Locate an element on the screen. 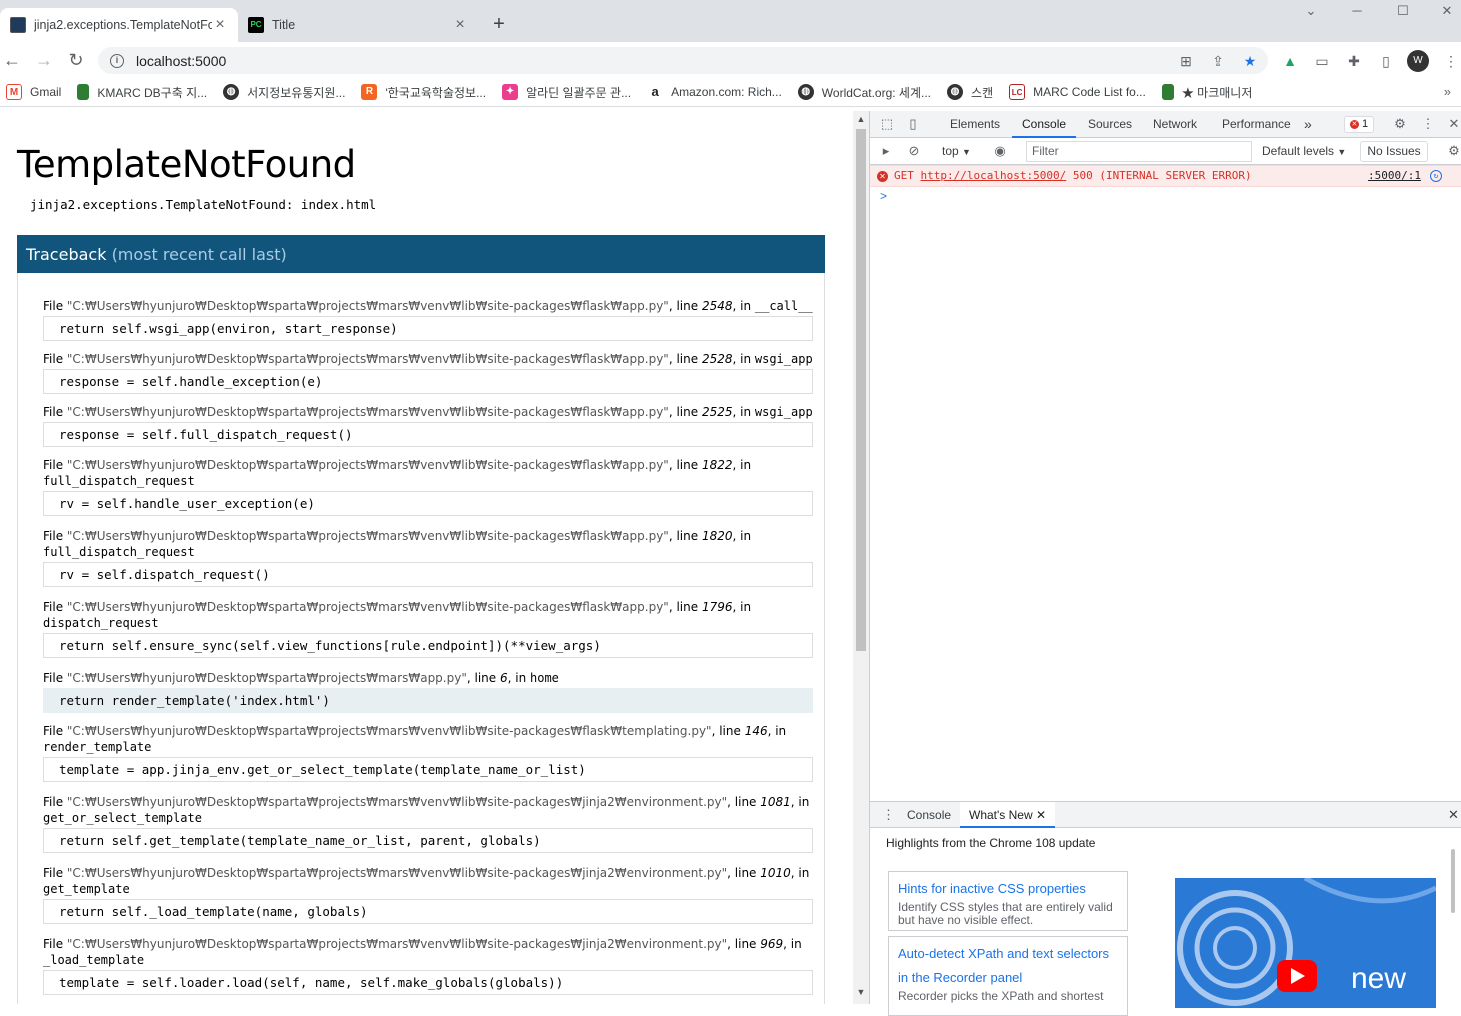 Image resolution: width=1461 pixels, height=1016 pixels. error-count-badge: ✕ 1 is located at coordinates (1359, 124).